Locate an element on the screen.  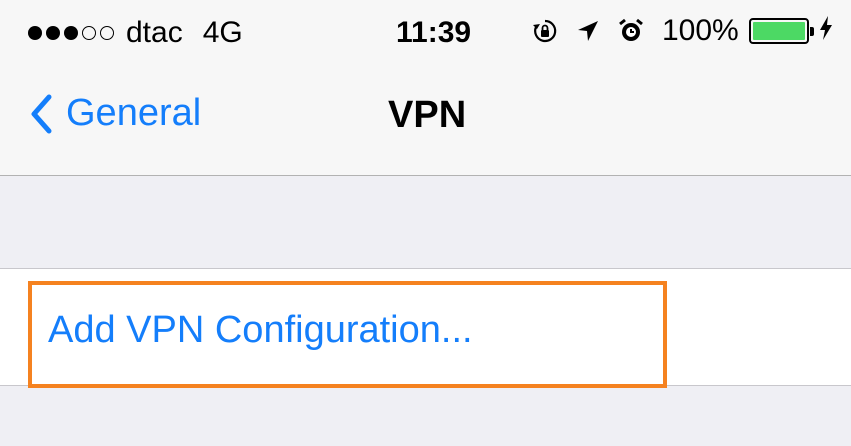
status-time: 11:39 is located at coordinates (434, 32).